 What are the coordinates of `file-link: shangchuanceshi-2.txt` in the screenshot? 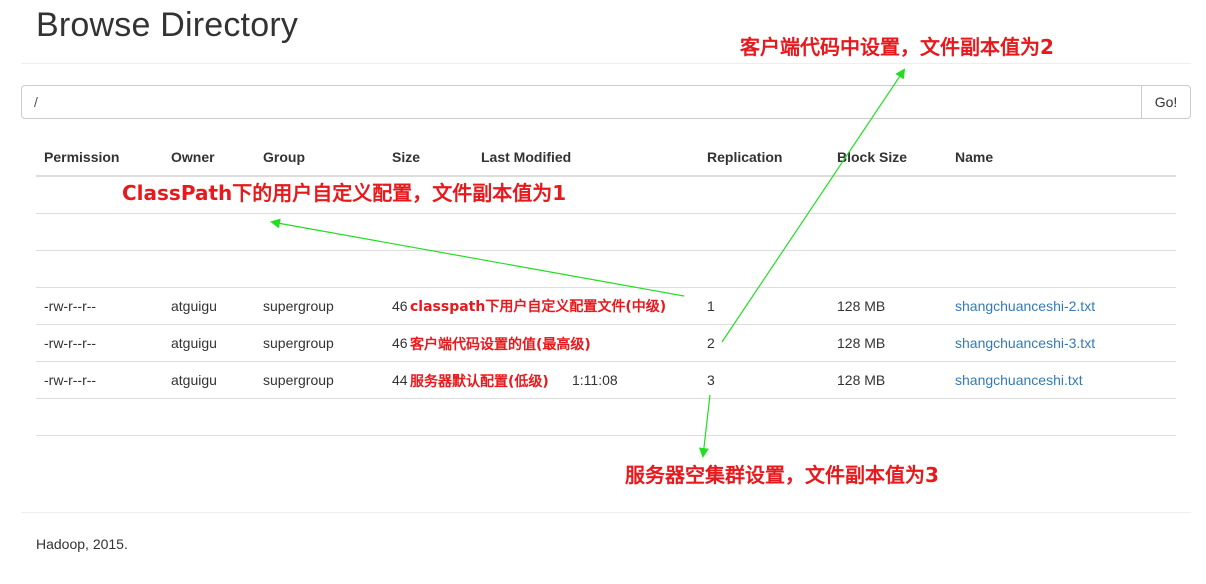 It's located at (1025, 306).